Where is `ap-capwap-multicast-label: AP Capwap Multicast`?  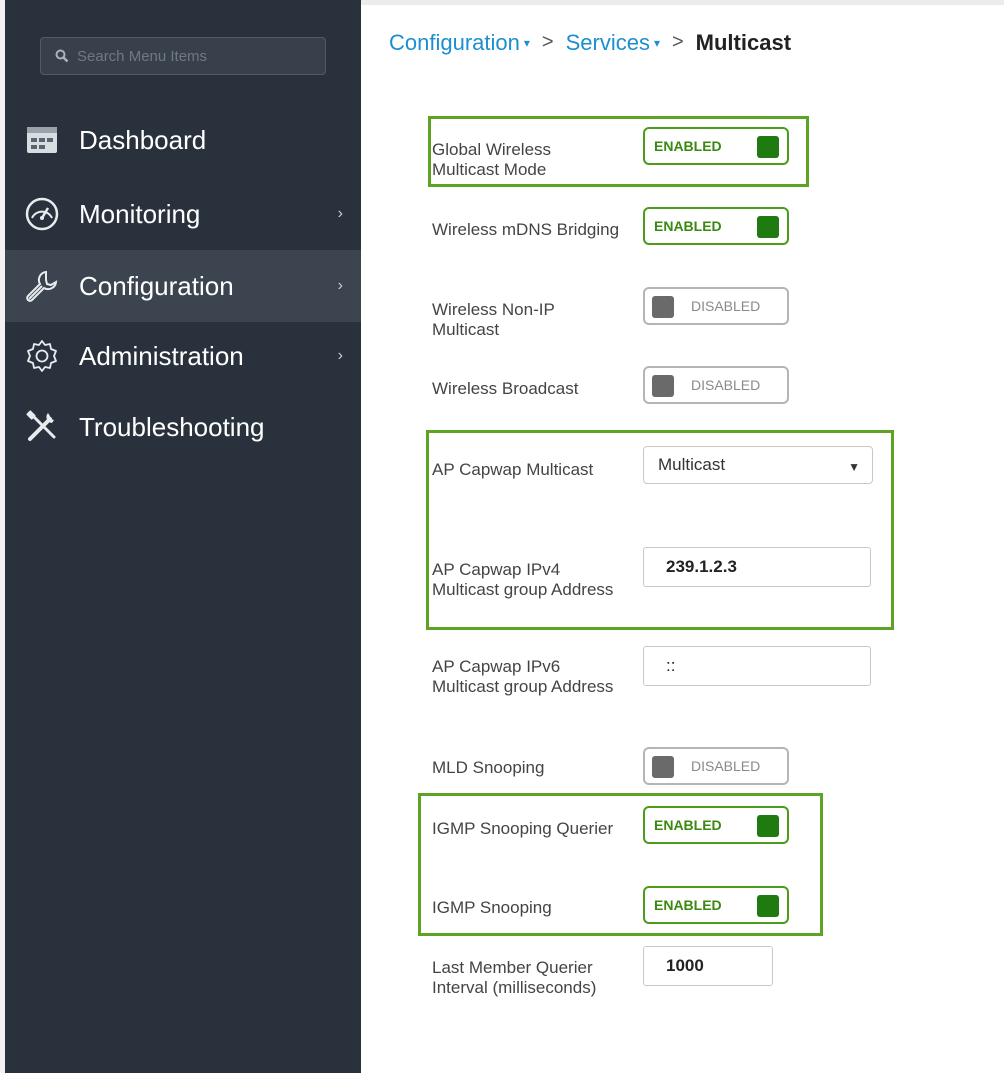 ap-capwap-multicast-label: AP Capwap Multicast is located at coordinates (513, 469).